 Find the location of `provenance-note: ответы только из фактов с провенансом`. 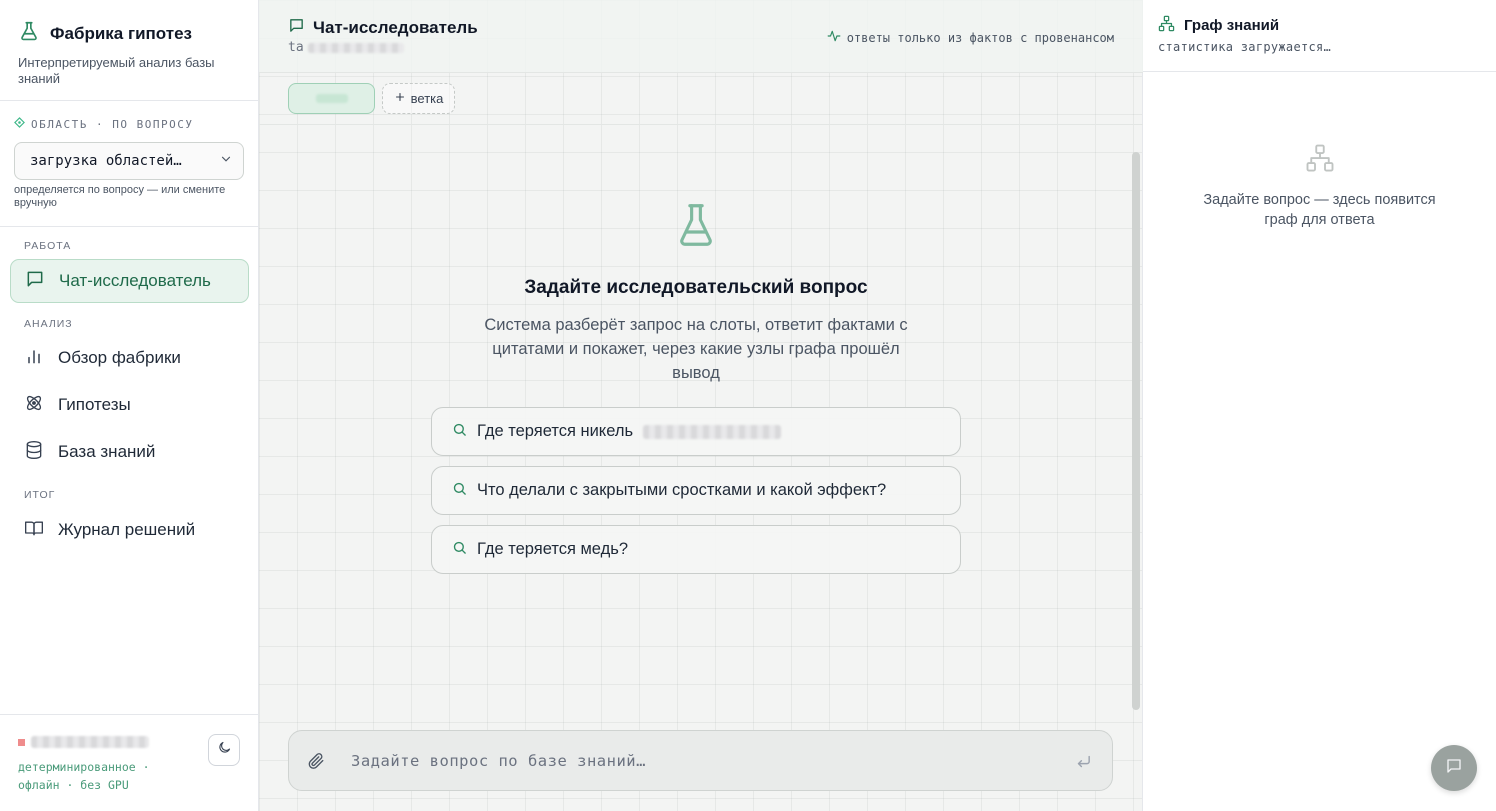

provenance-note: ответы только из фактов с провенансом is located at coordinates (970, 37).